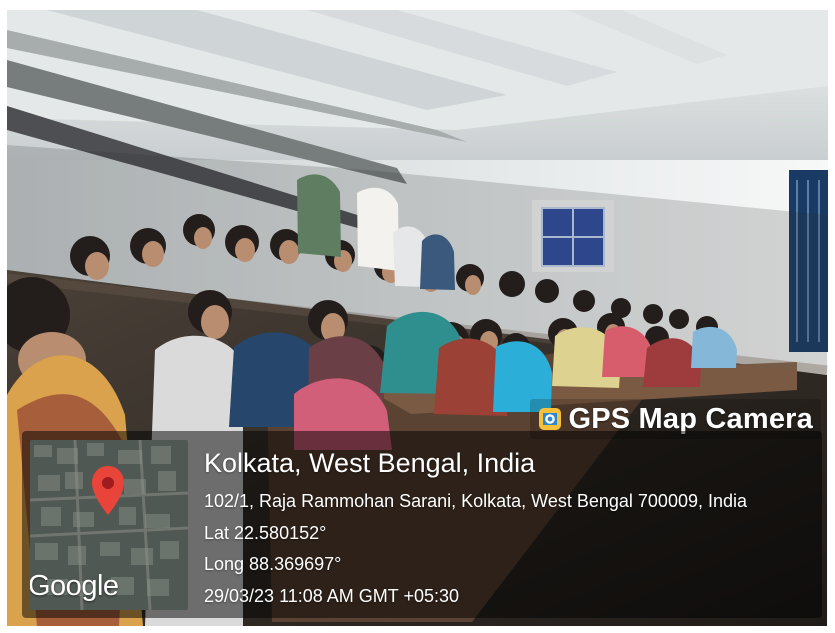 The width and height of the screenshot is (835, 633). Describe the element at coordinates (265, 532) in the screenshot. I see `latitude-text: Lat 22.580152°` at that location.